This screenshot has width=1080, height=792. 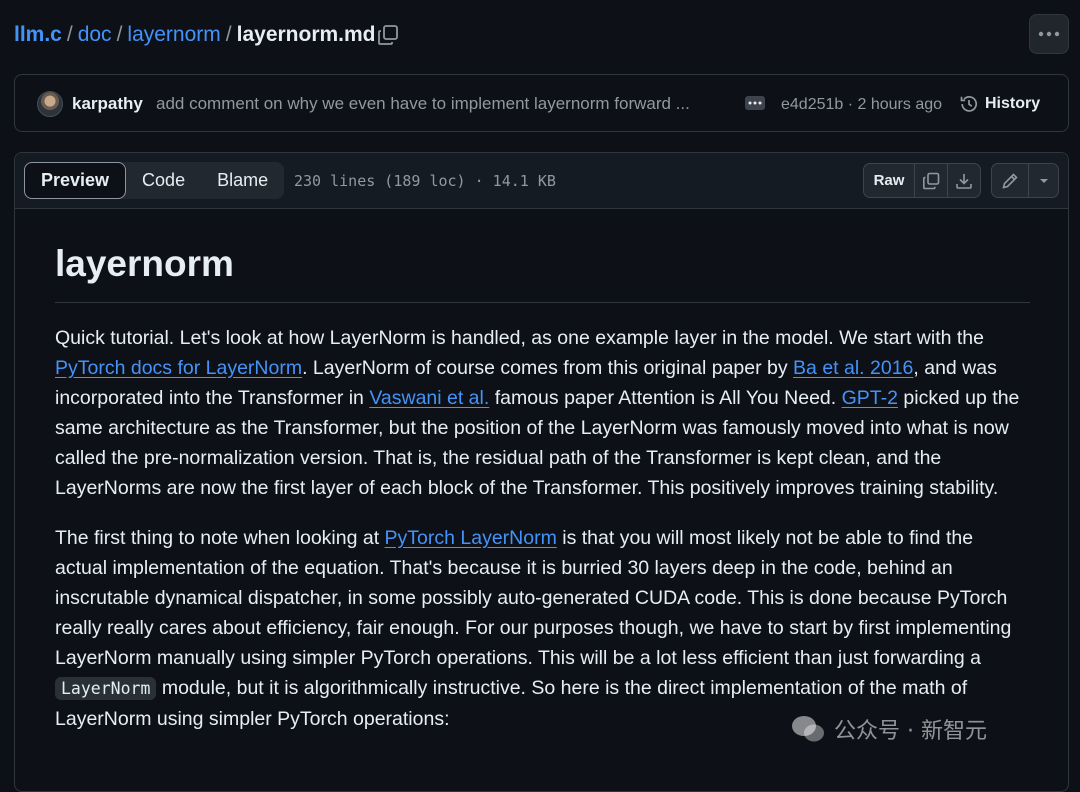 I want to click on download-raw-button, so click(x=963, y=180).